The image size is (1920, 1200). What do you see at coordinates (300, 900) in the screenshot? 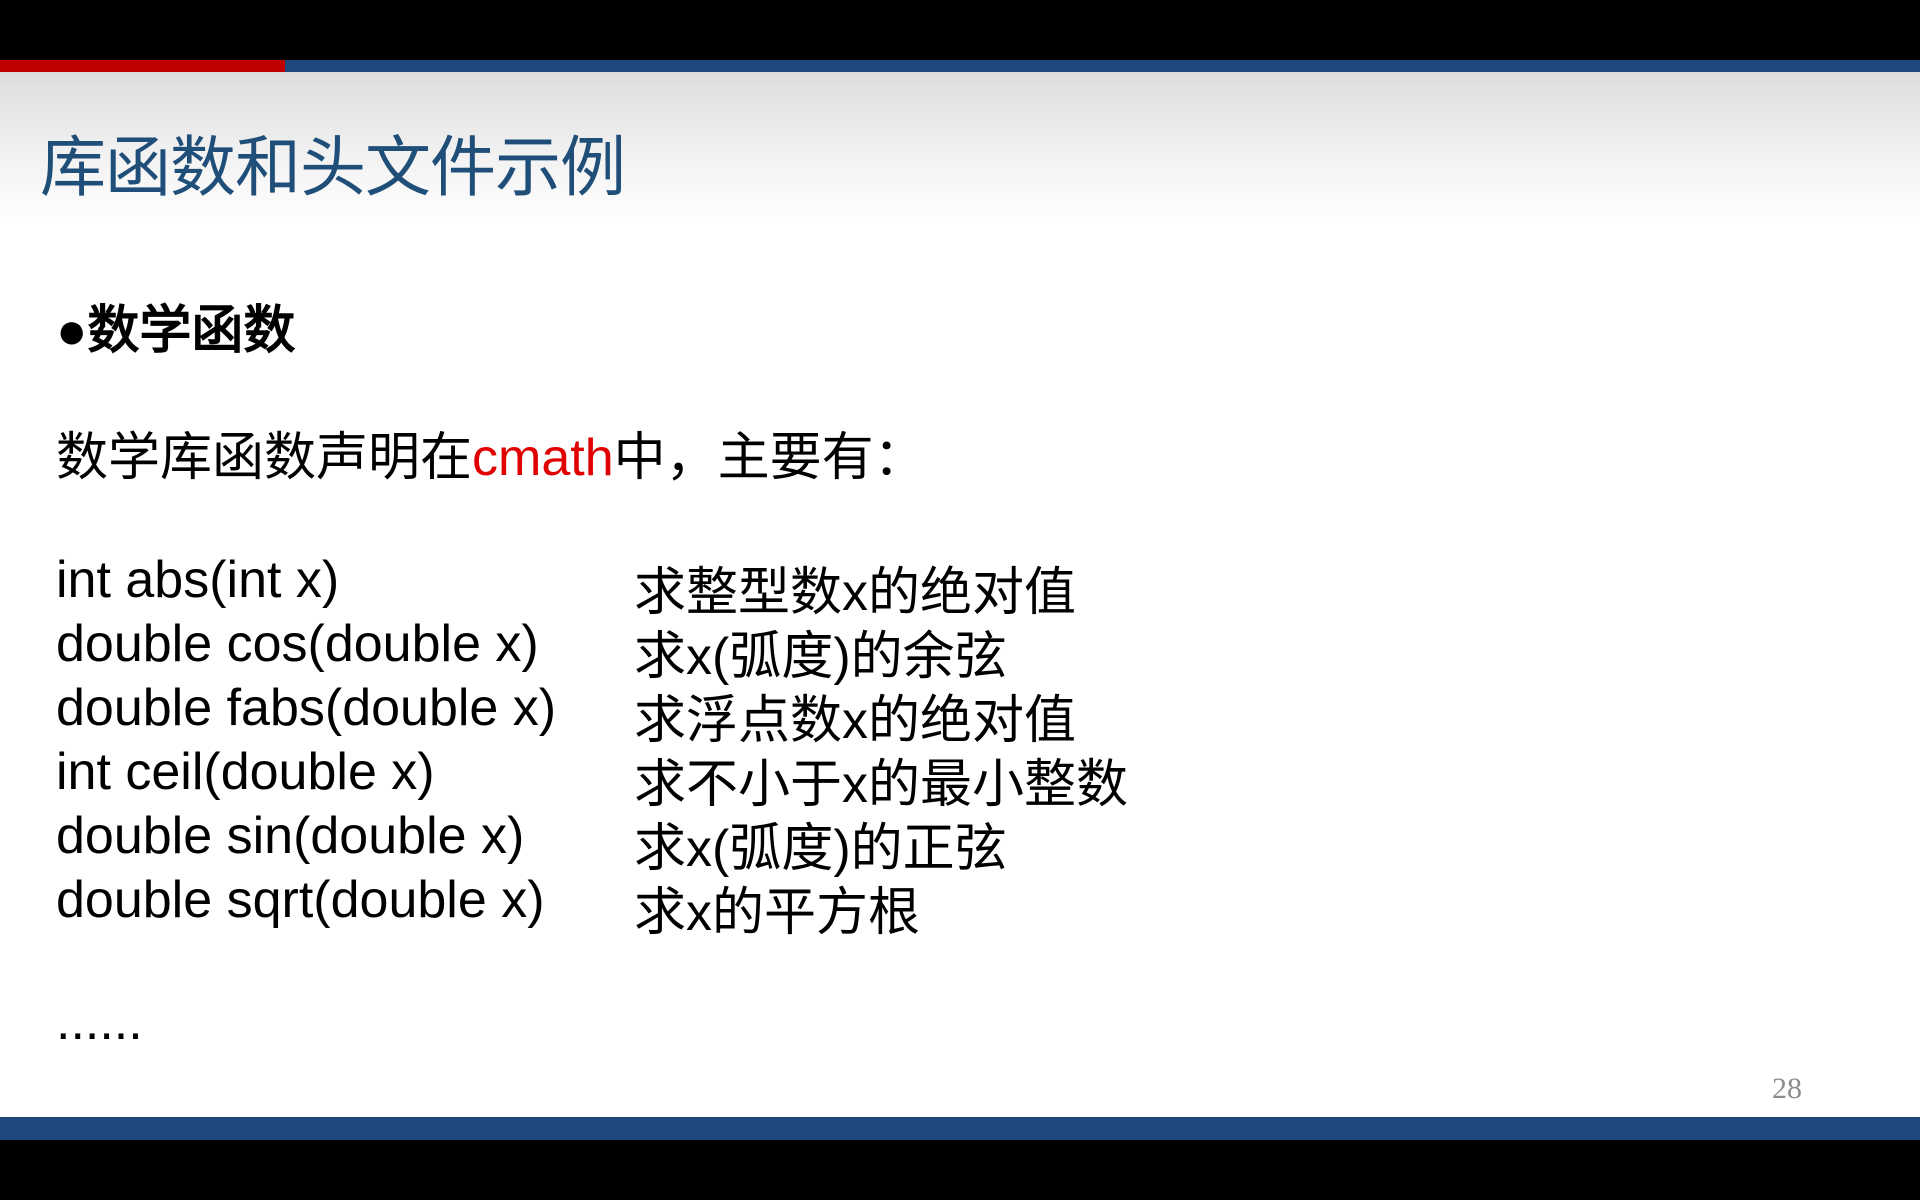
I see `function-signature: double sqrt(double x)` at bounding box center [300, 900].